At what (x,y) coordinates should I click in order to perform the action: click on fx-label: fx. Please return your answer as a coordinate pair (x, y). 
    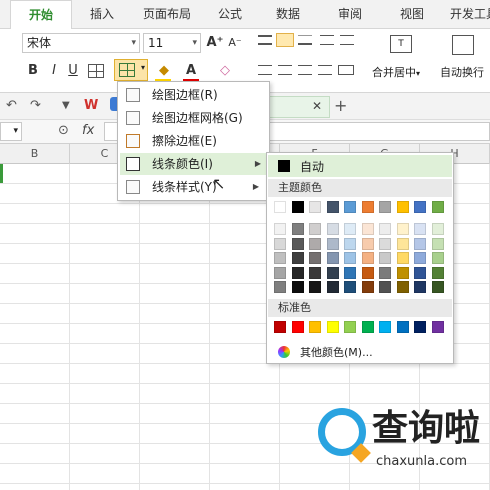
    Looking at the image, I should click on (88, 130).